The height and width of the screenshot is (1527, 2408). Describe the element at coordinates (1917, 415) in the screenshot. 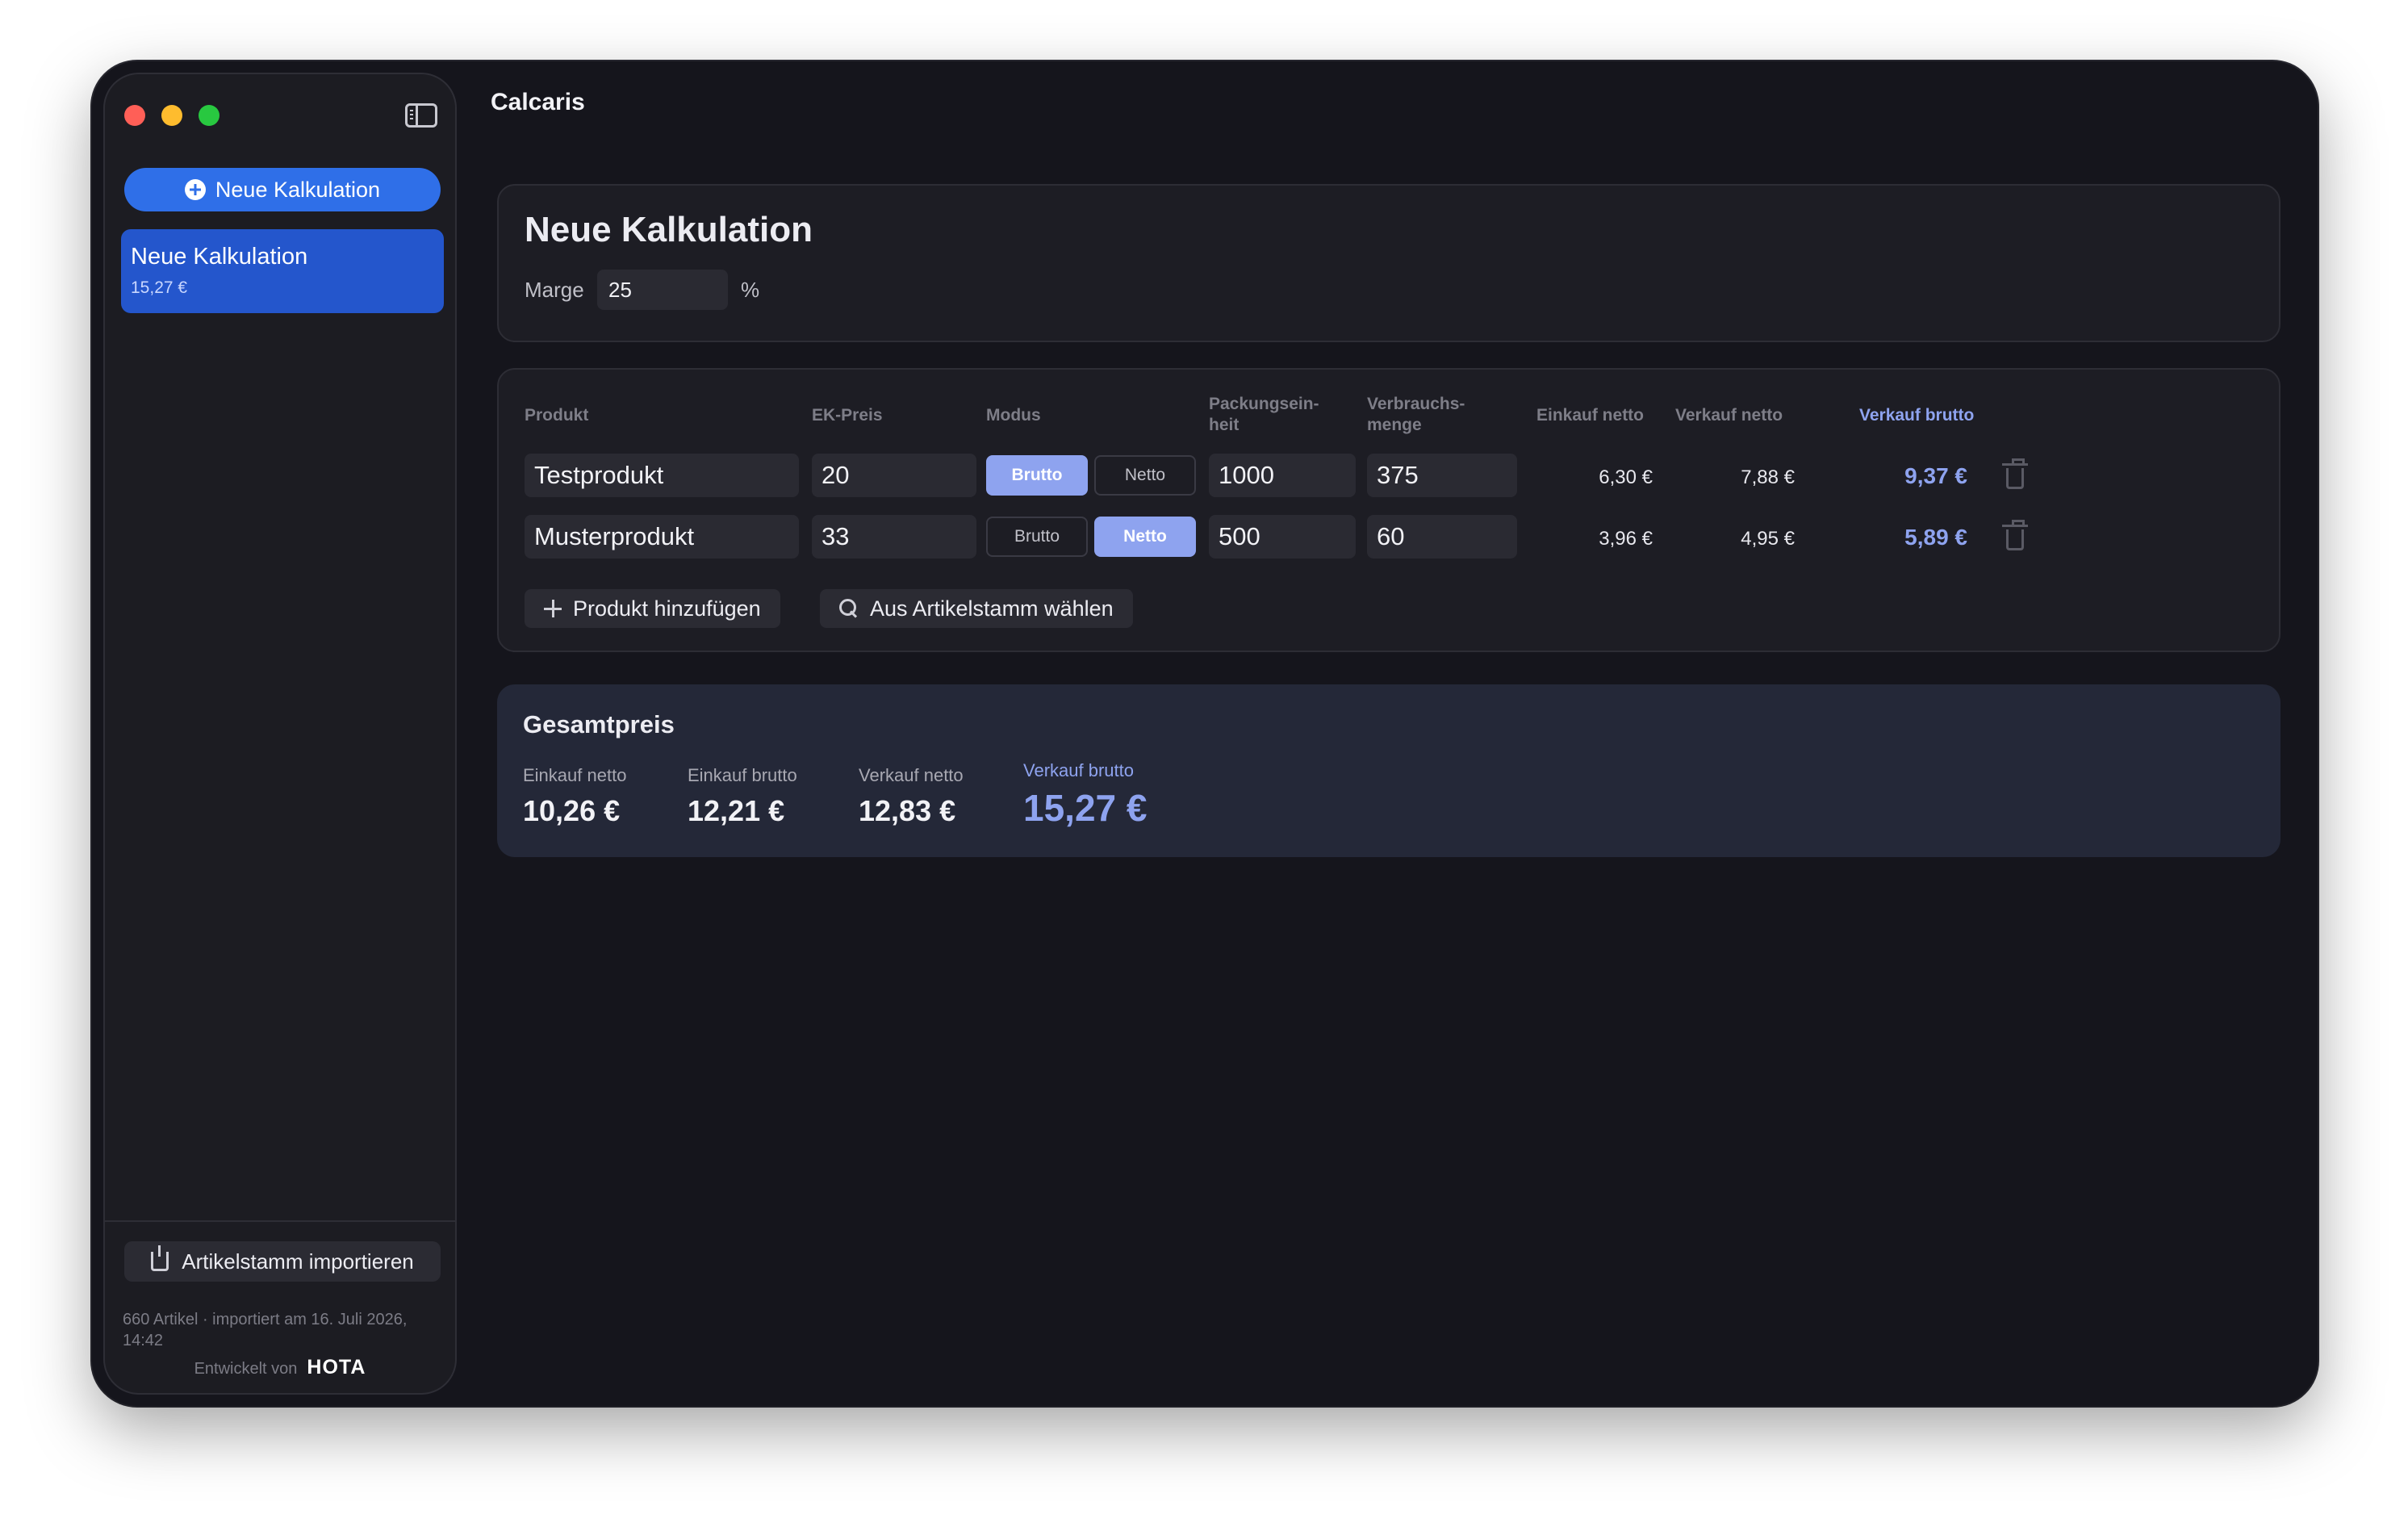

I see `header-verkauf-brutto: Verkauf brutto` at that location.